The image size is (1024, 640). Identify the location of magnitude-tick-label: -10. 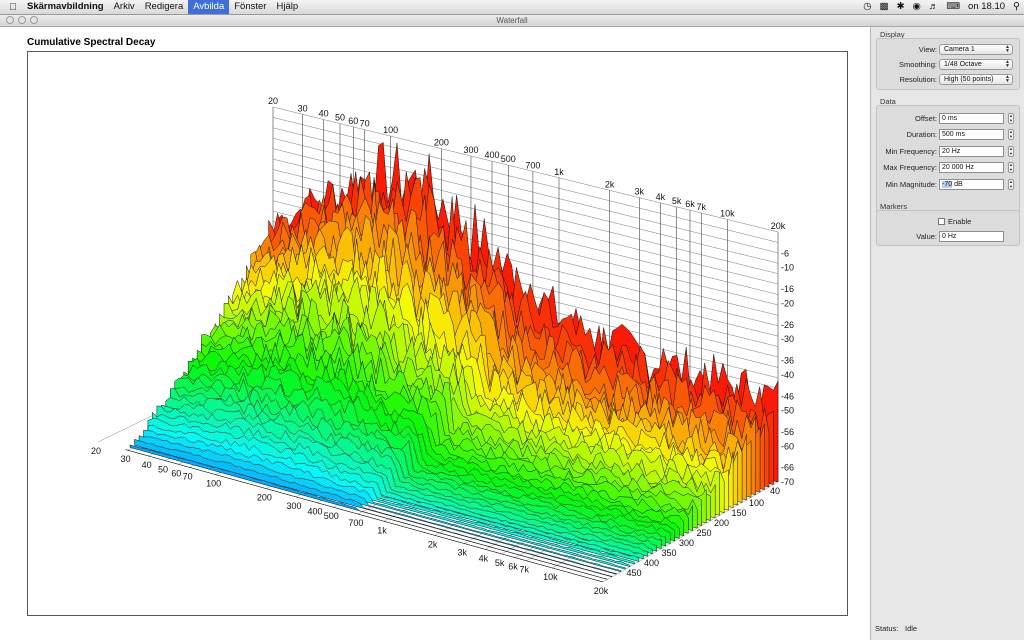
(787, 268).